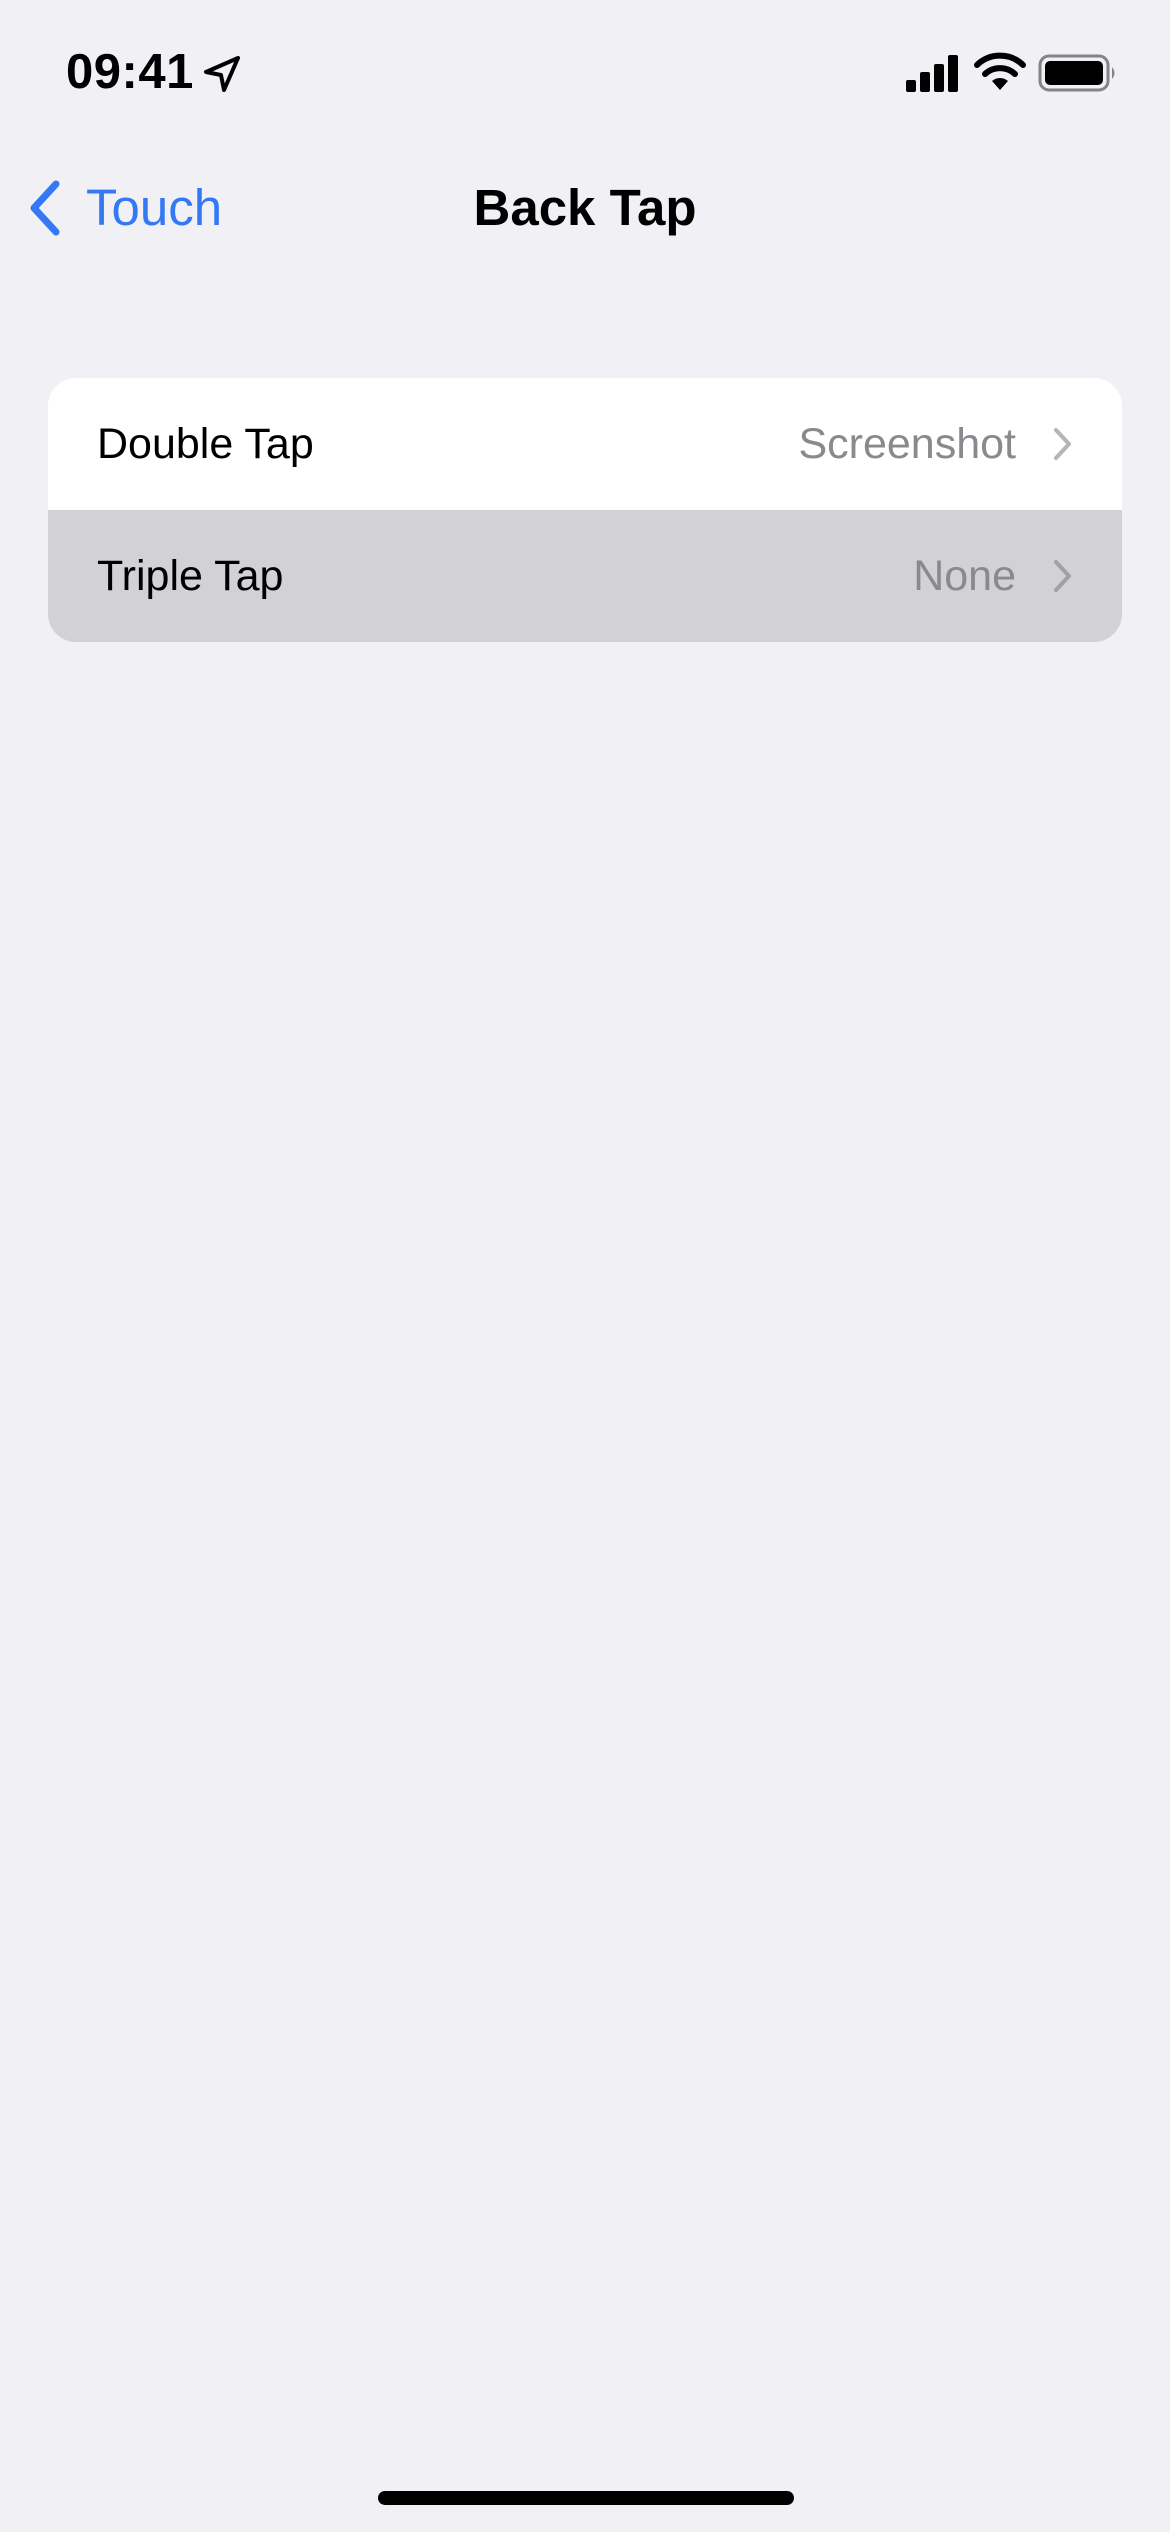 This screenshot has height=2532, width=1170. What do you see at coordinates (154, 207) in the screenshot?
I see `back-button-label: Touch` at bounding box center [154, 207].